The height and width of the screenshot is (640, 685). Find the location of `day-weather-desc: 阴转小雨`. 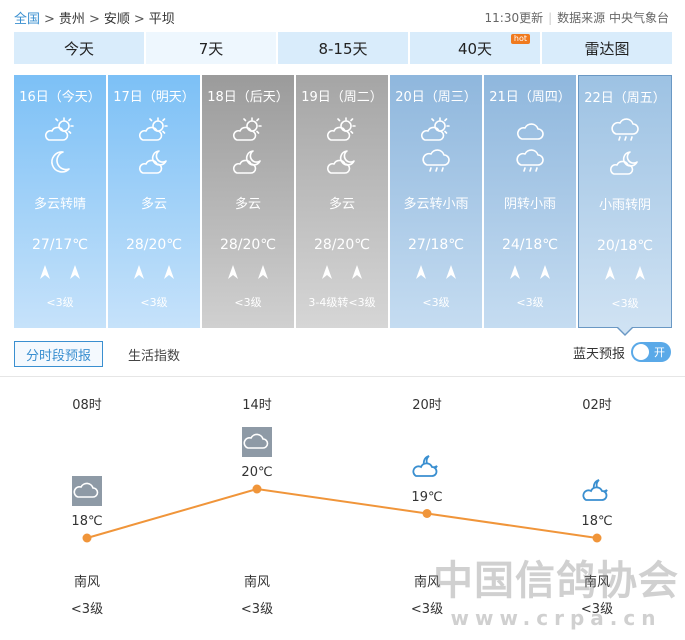

day-weather-desc: 阴转小雨 is located at coordinates (529, 204).